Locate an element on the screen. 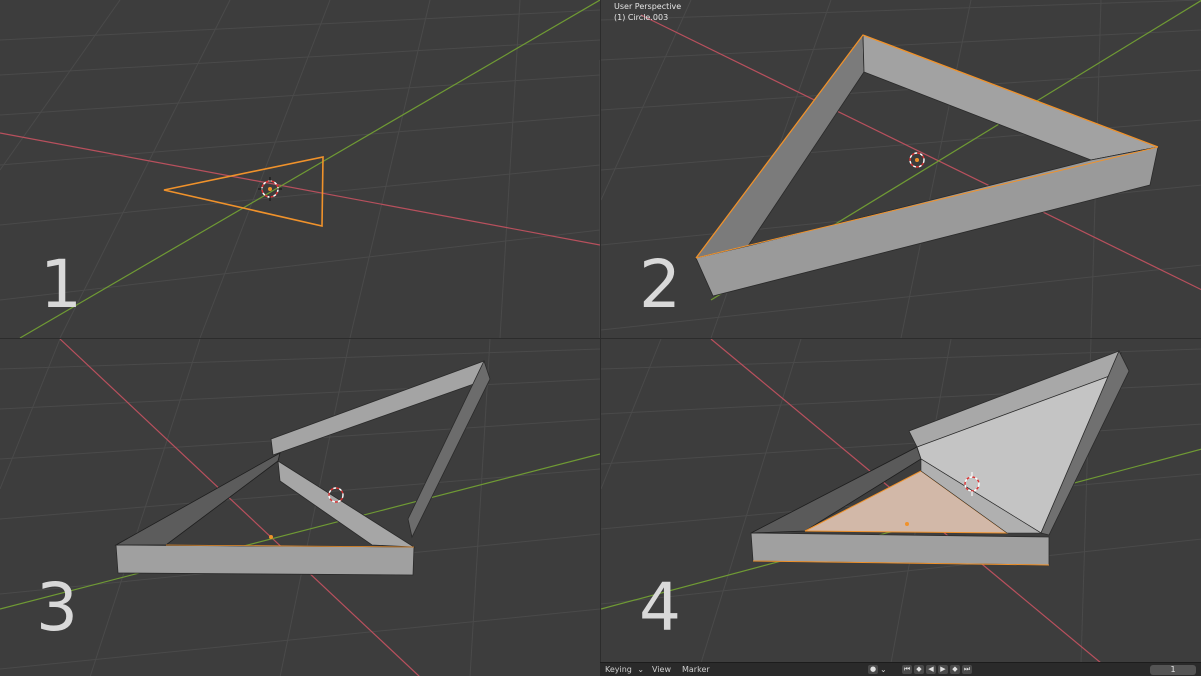 The width and height of the screenshot is (1201, 676). current-frame-field: 1 is located at coordinates (1173, 670).